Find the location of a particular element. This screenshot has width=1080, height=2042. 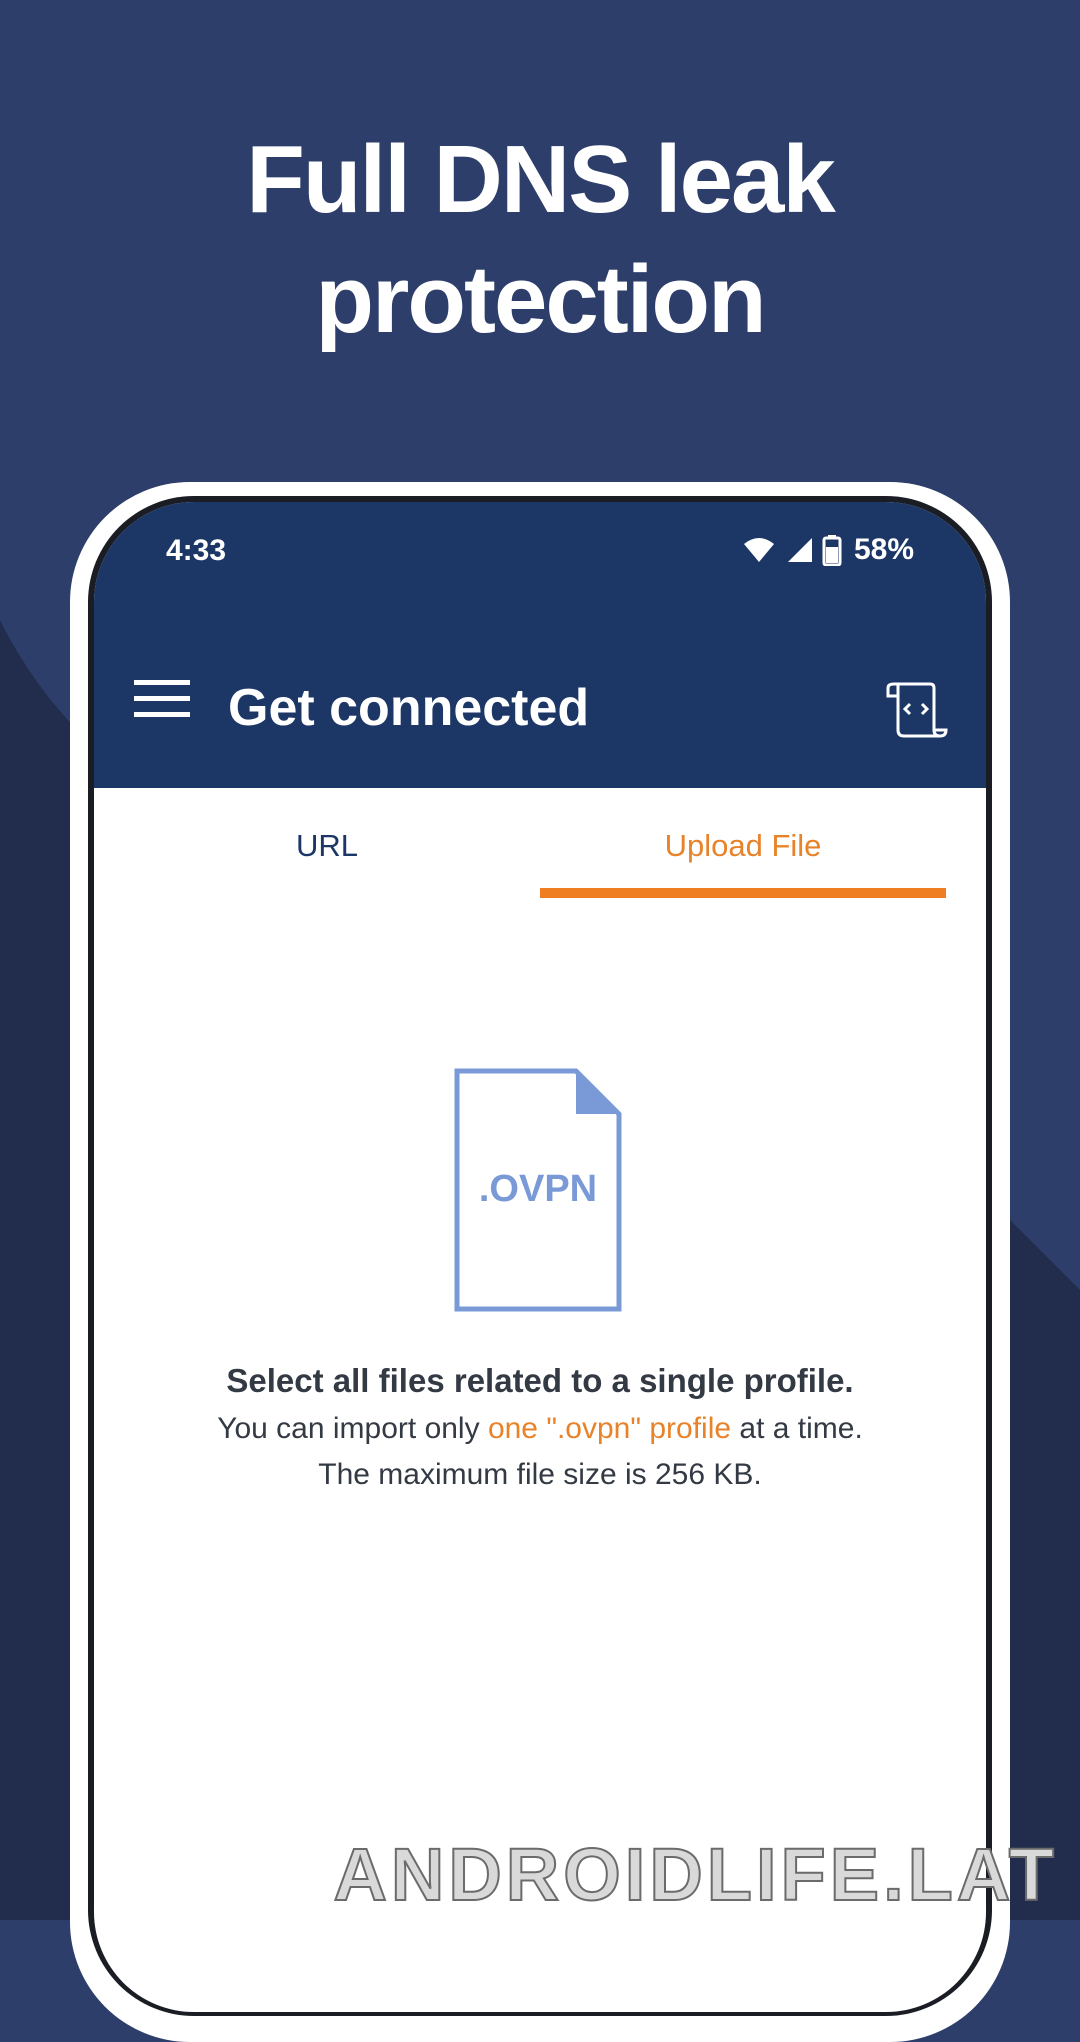

app-bar: 4:33 58% Get connected is located at coordinates (540, 645).